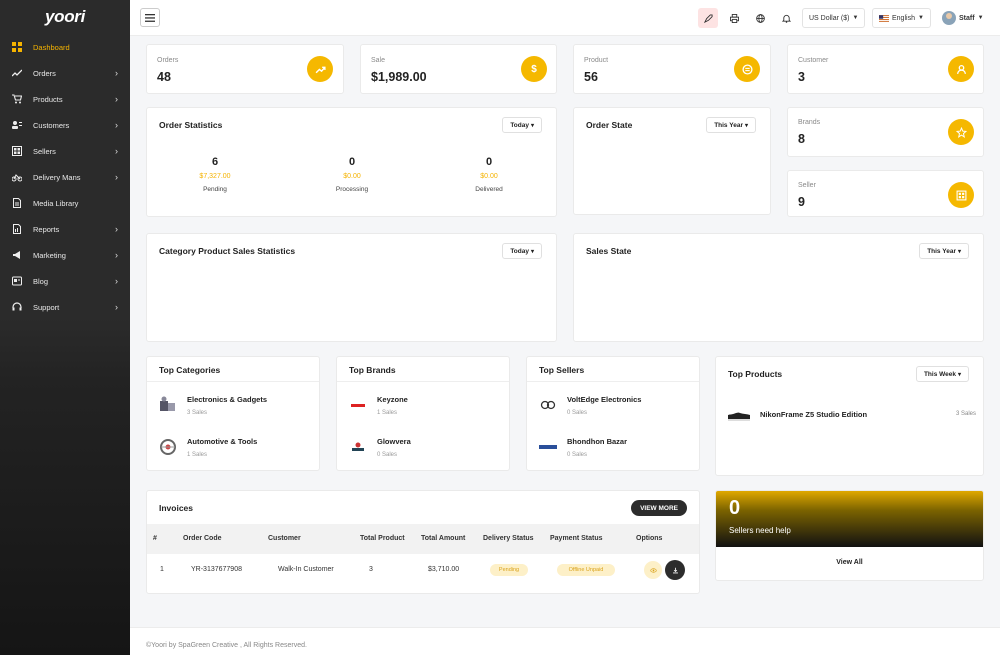 This screenshot has height=655, width=1000. Describe the element at coordinates (801, 139) in the screenshot. I see `stat-value: 8` at that location.